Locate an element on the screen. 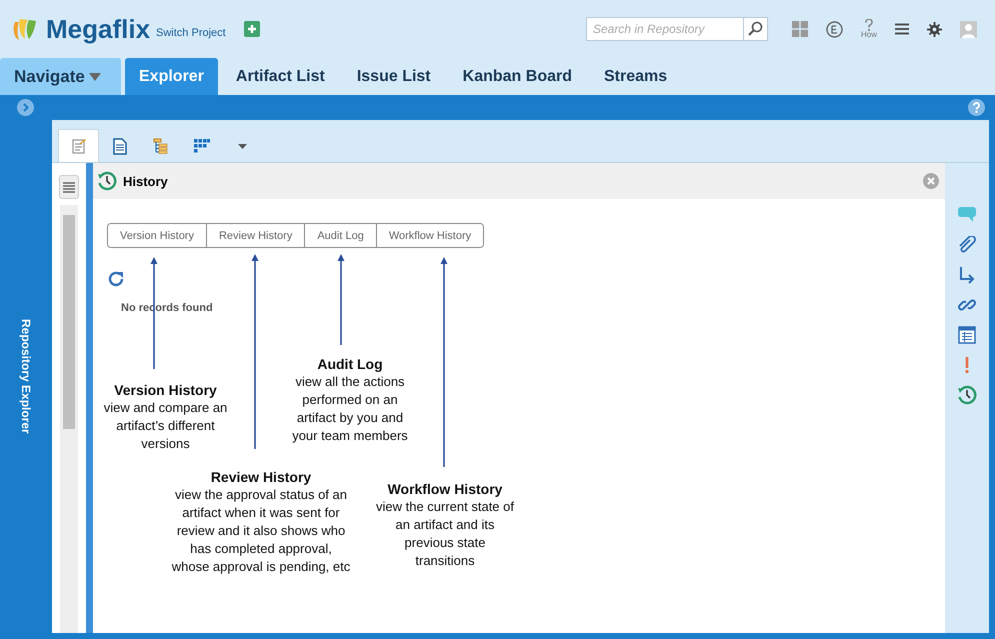 The image size is (995, 639). how-button: How is located at coordinates (868, 29).